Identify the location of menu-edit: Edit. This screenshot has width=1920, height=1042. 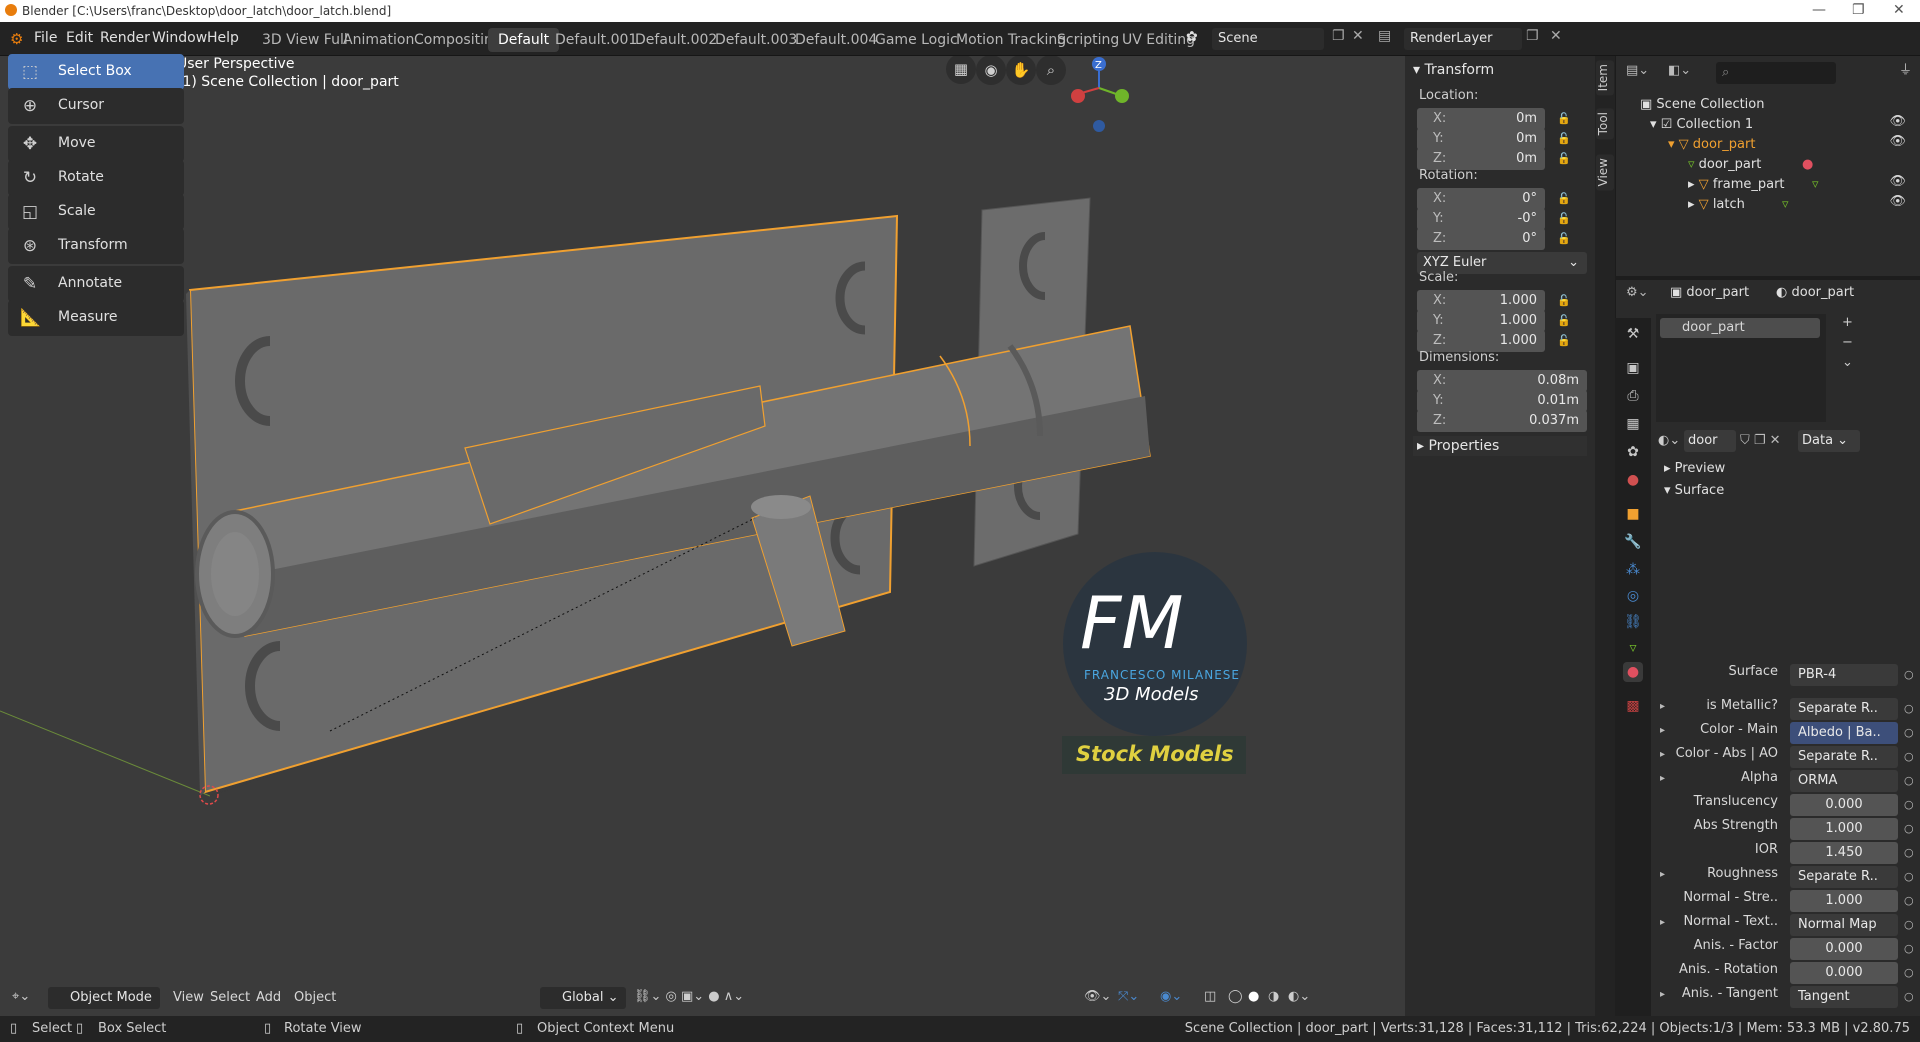
(79, 38).